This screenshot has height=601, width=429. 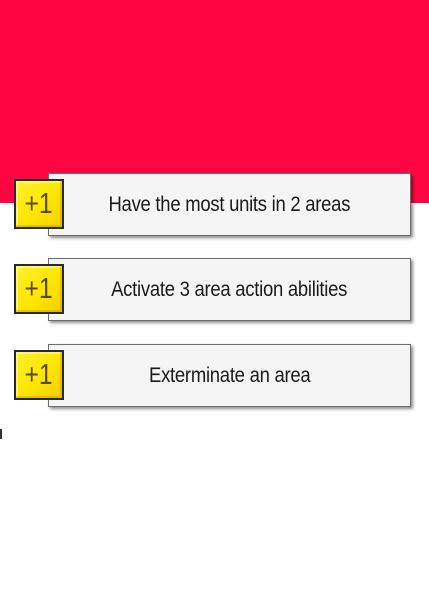 What do you see at coordinates (1, 434) in the screenshot?
I see `edge-mark` at bounding box center [1, 434].